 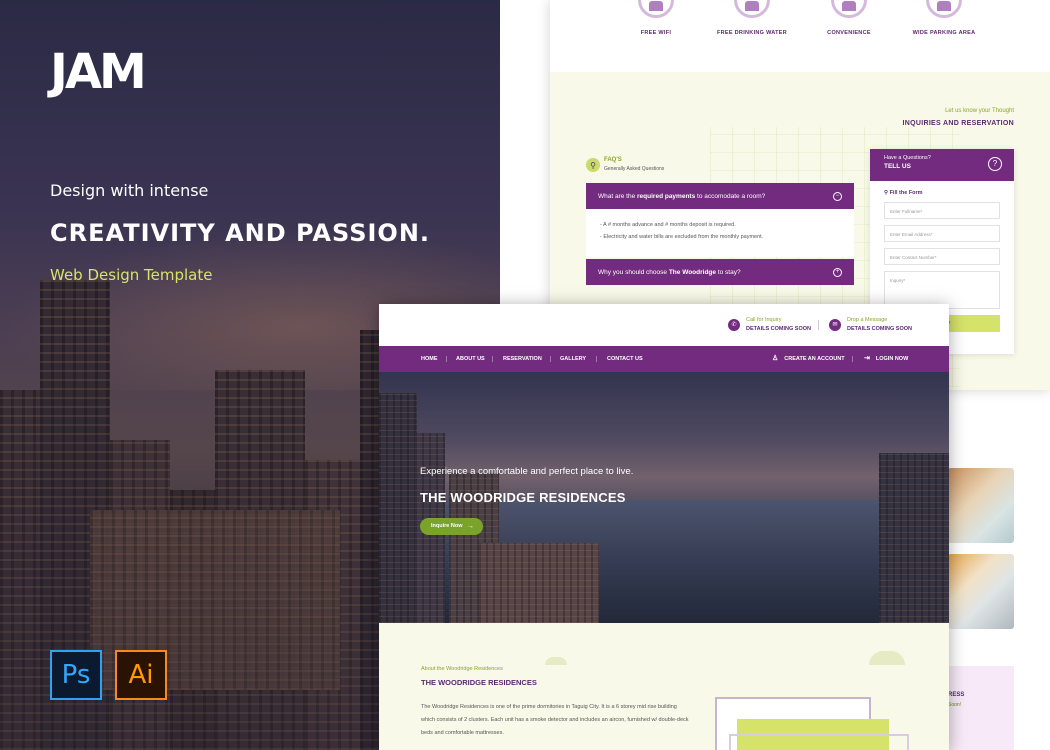 I want to click on gallery-photo-bathroom, so click(x=981, y=591).